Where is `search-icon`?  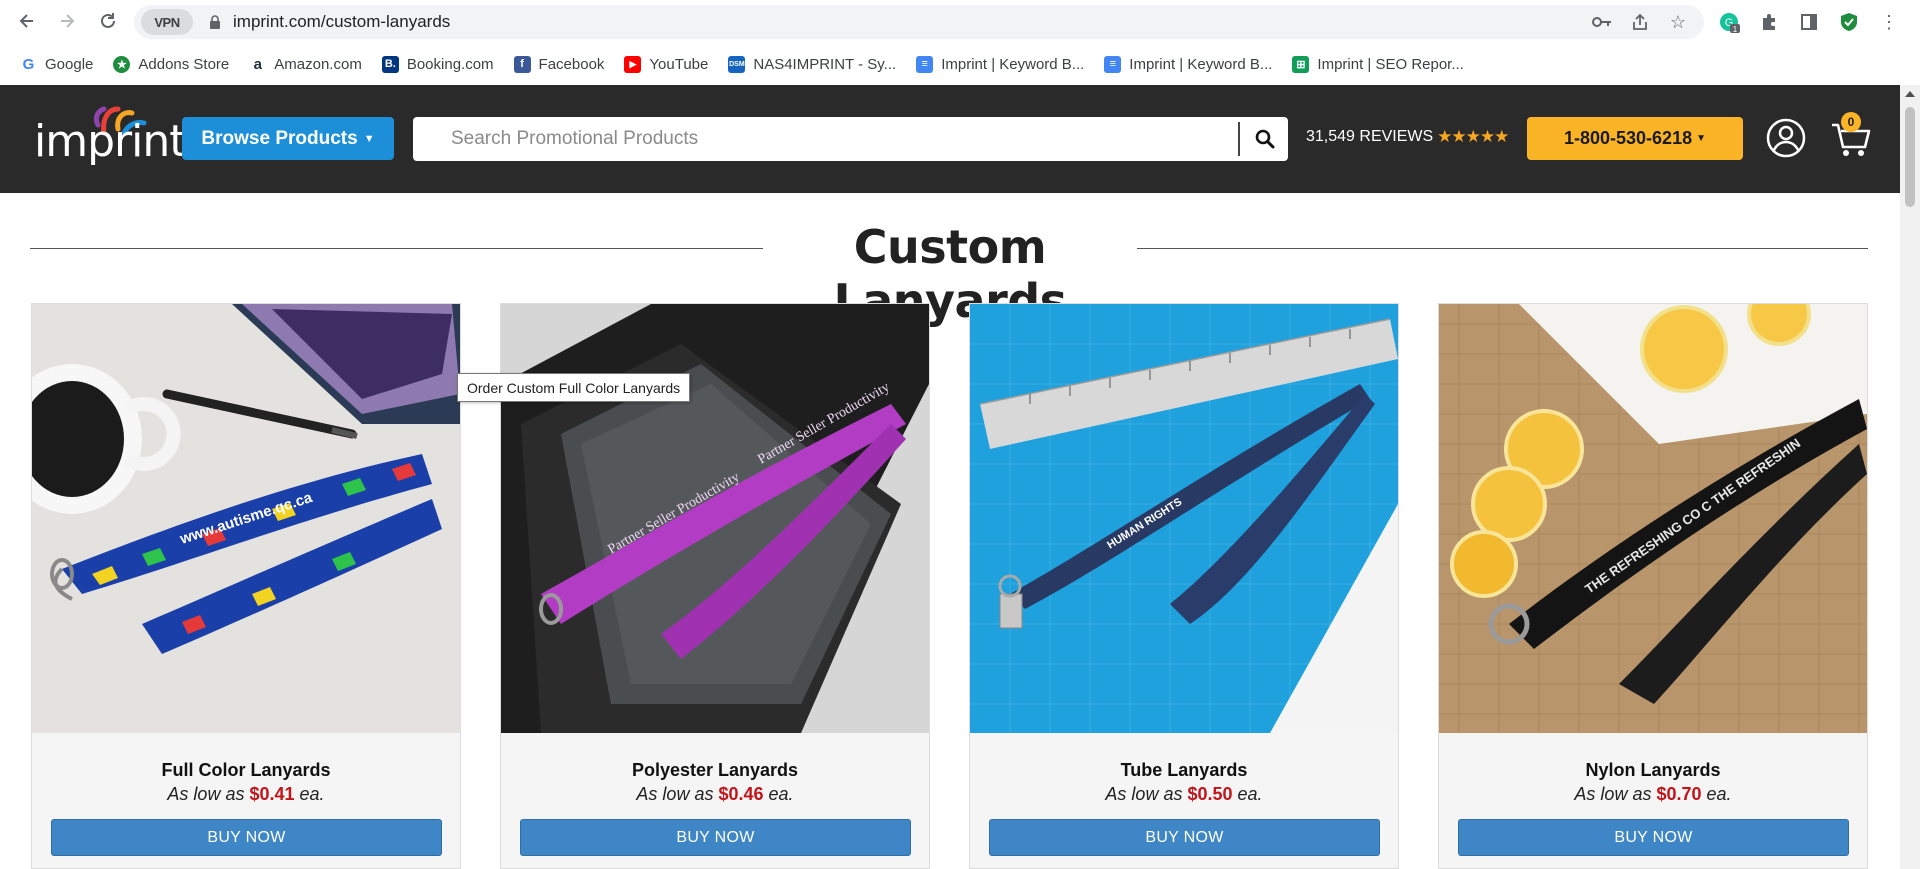 search-icon is located at coordinates (1265, 139).